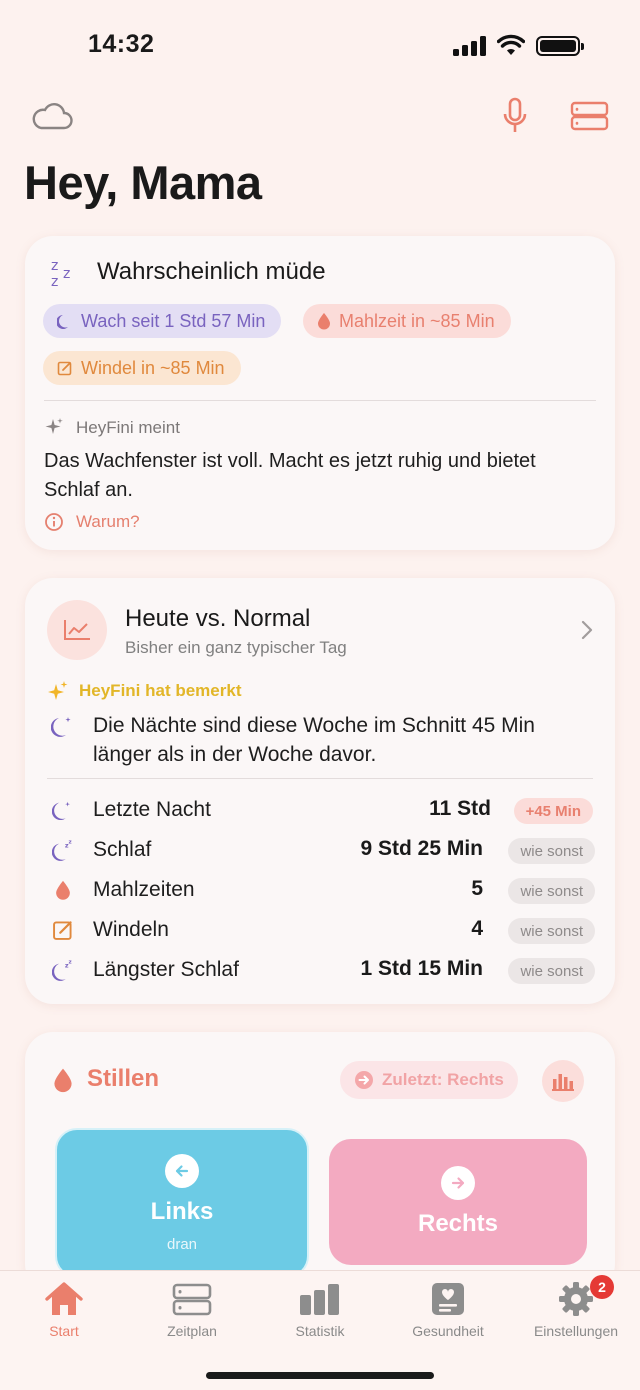 The height and width of the screenshot is (1390, 640). Describe the element at coordinates (123, 1078) in the screenshot. I see `feeding-title: Stillen` at that location.